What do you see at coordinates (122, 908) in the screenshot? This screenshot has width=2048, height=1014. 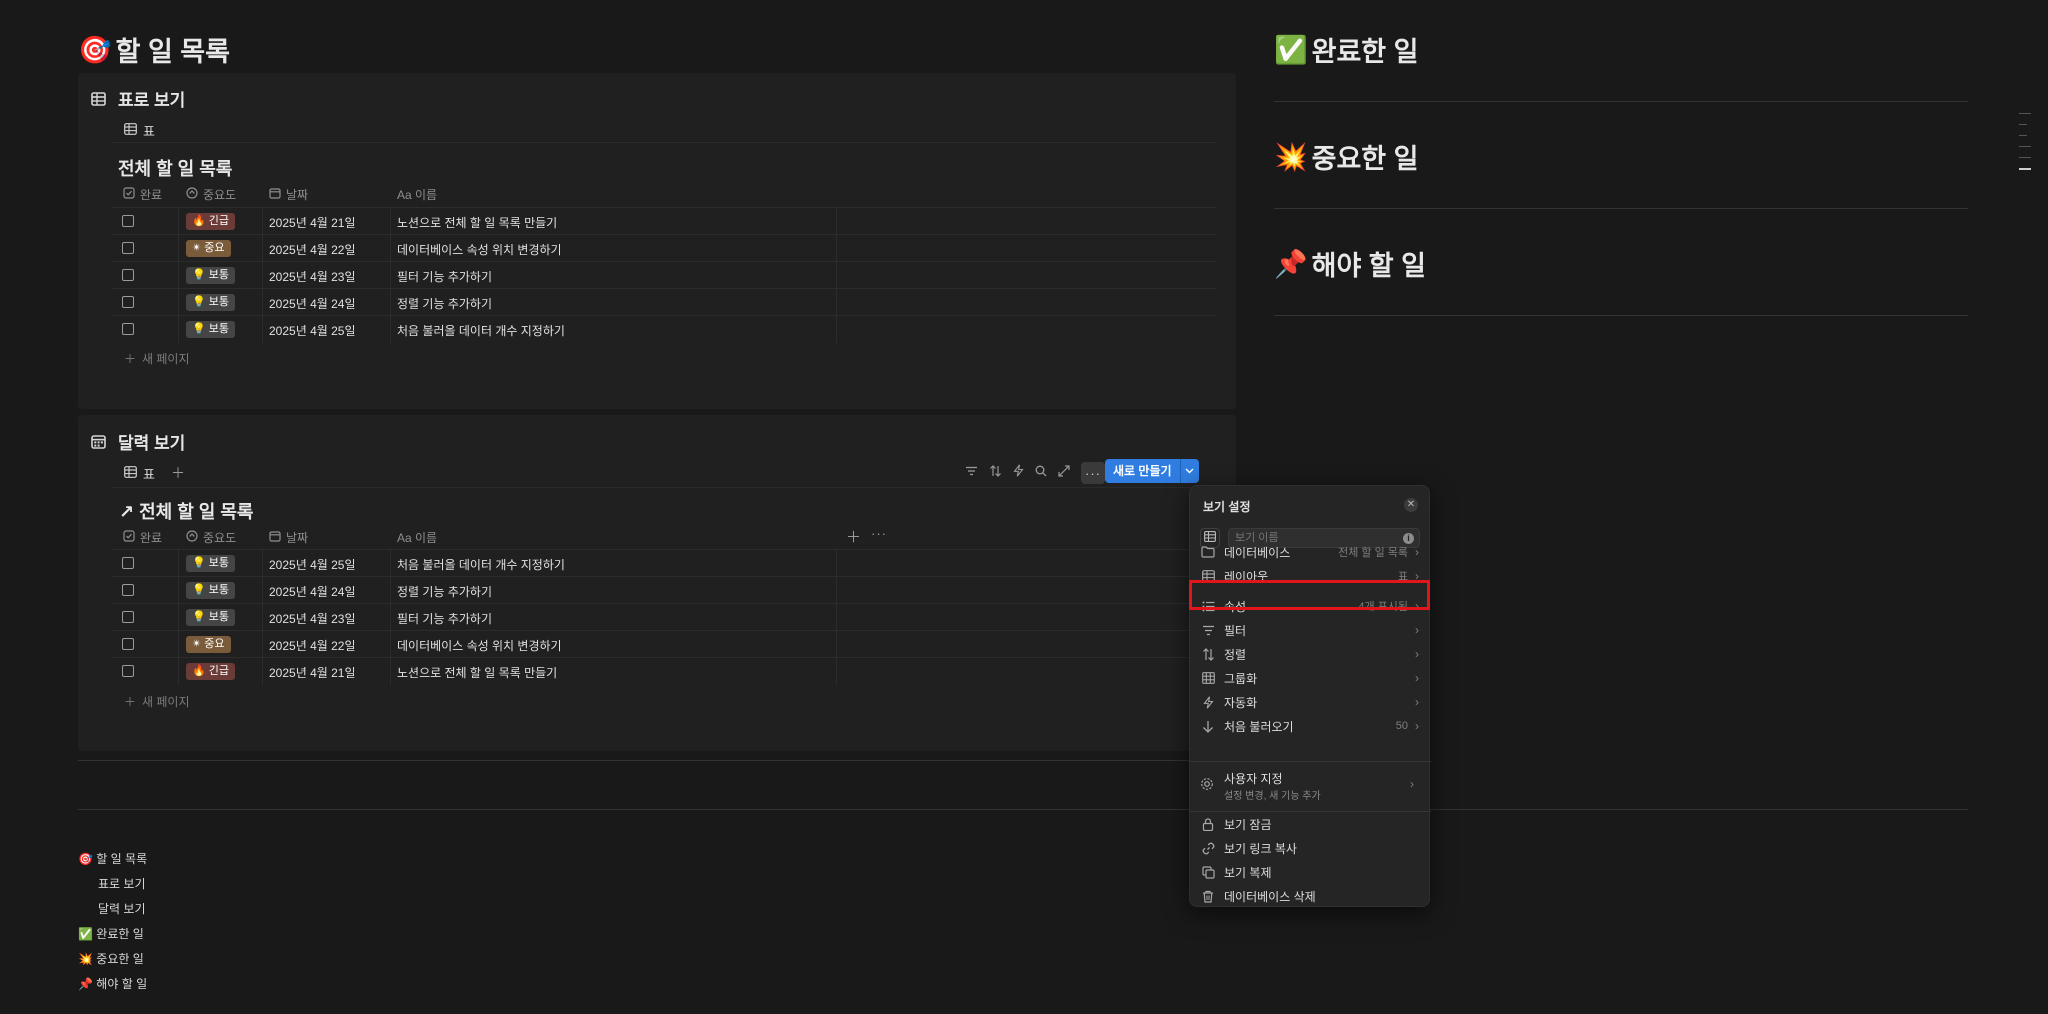 I see `toc-item-calendar-view: 달력 보기` at bounding box center [122, 908].